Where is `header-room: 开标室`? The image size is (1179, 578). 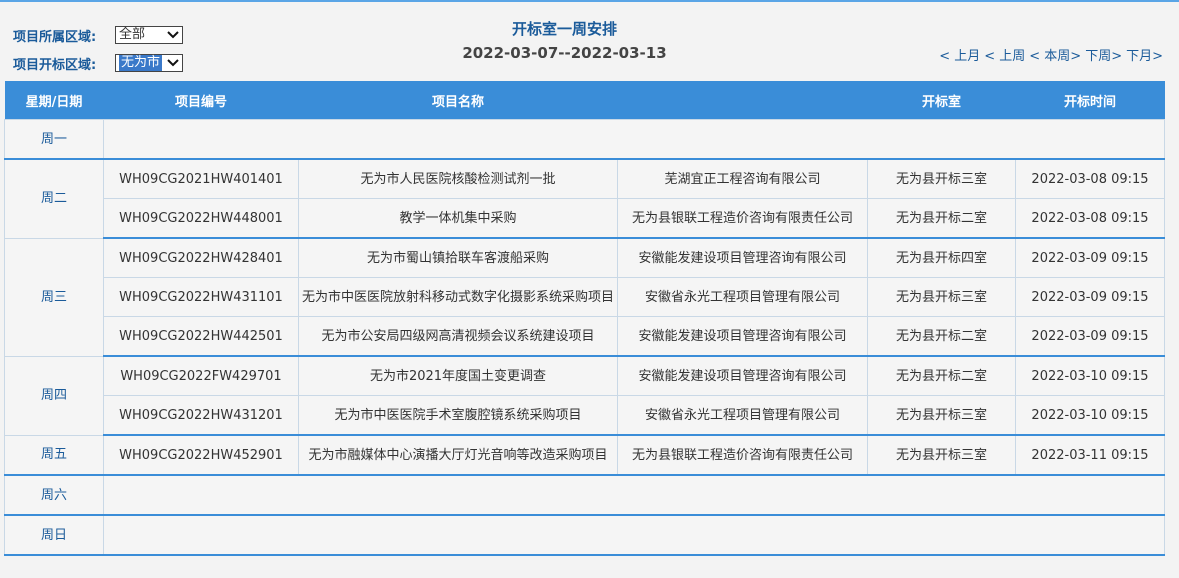
header-room: 开标室 is located at coordinates (941, 100).